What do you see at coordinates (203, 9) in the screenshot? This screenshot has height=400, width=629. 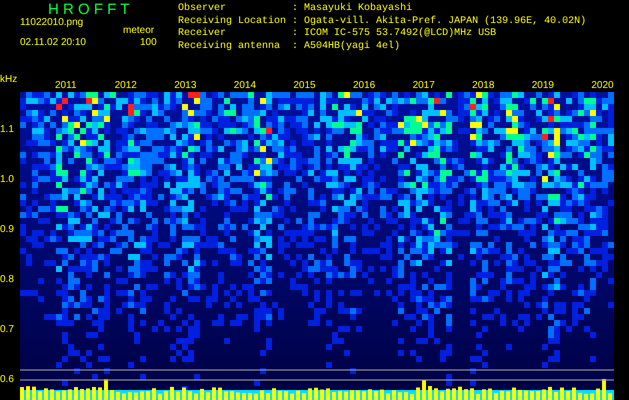 I see `info-label: Observer` at bounding box center [203, 9].